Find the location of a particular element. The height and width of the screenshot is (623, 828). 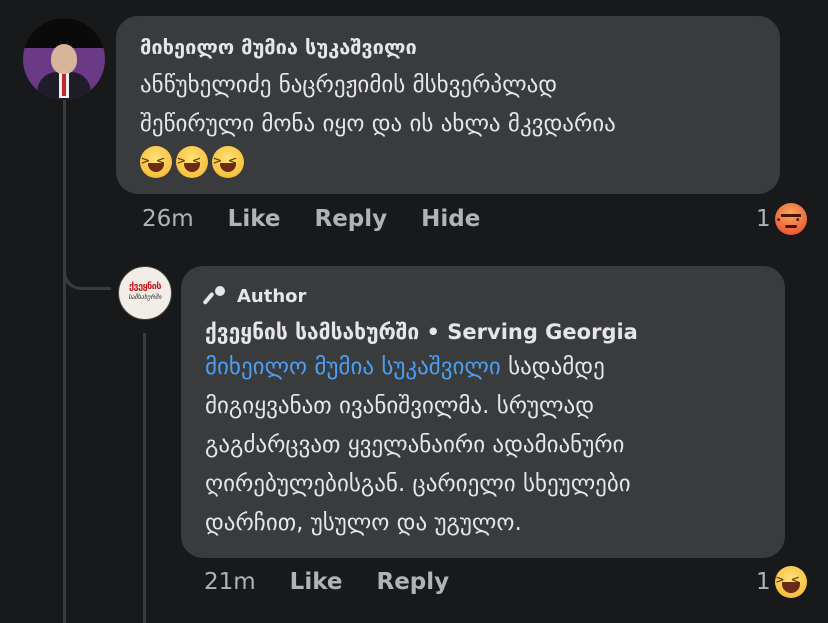

page-avatar: ქვეყნის სამსახურში is located at coordinates (145, 293).